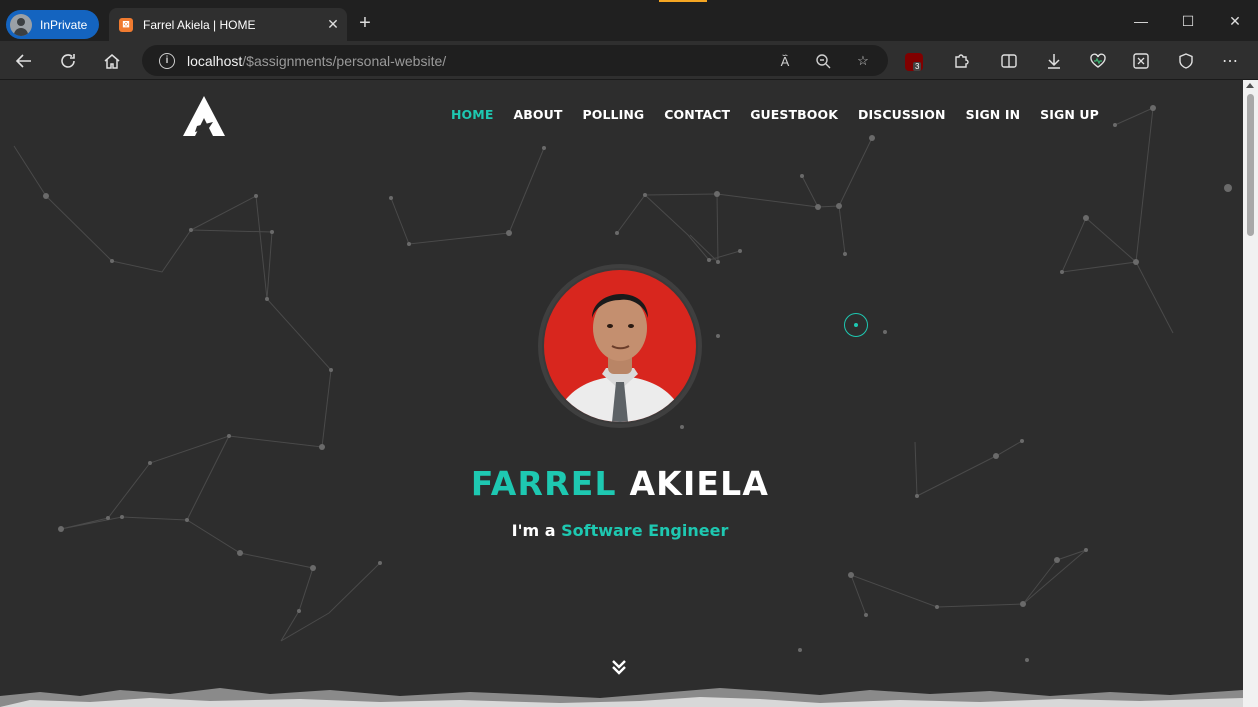 The height and width of the screenshot is (707, 1258). I want to click on home-icon, so click(112, 61).